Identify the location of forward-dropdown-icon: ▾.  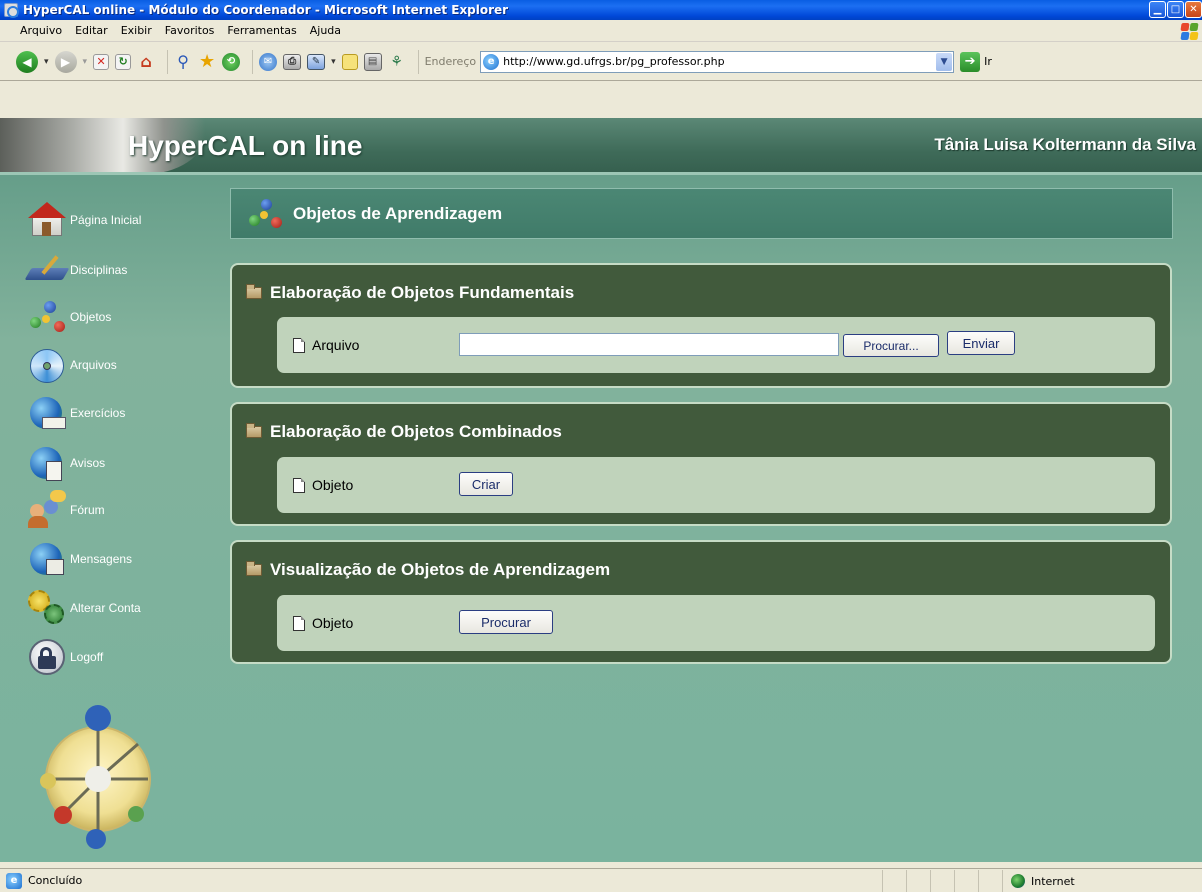
(85, 62).